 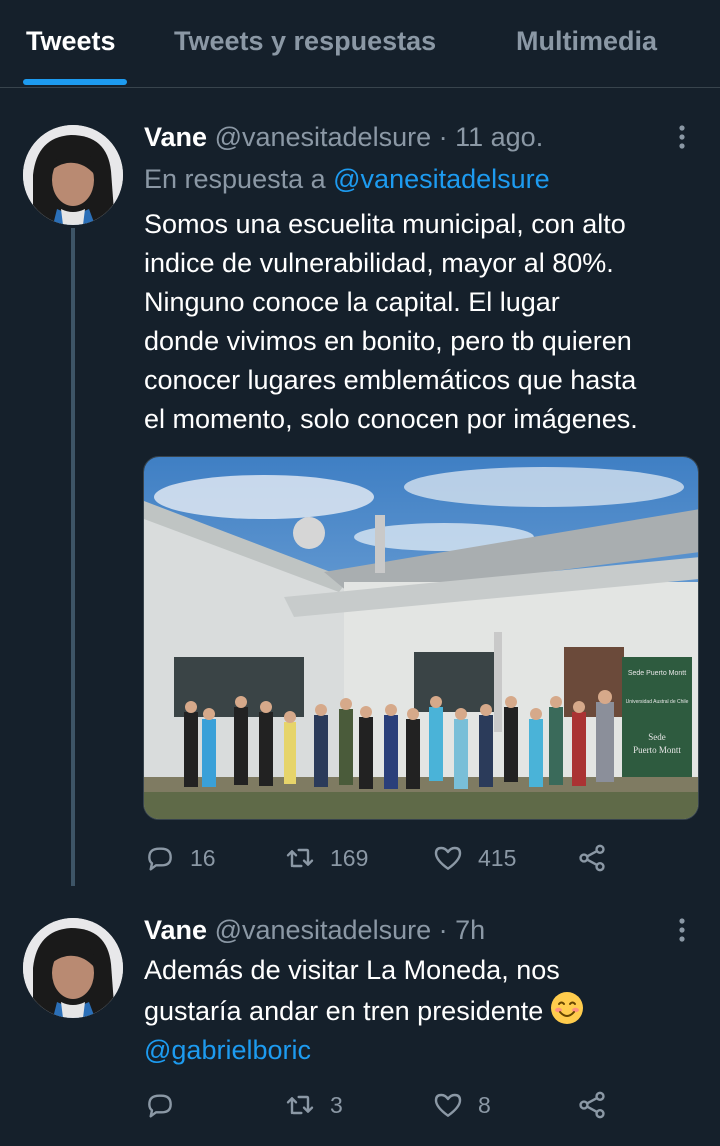 What do you see at coordinates (567, 1008) in the screenshot?
I see `smiling-face-emoji-icon` at bounding box center [567, 1008].